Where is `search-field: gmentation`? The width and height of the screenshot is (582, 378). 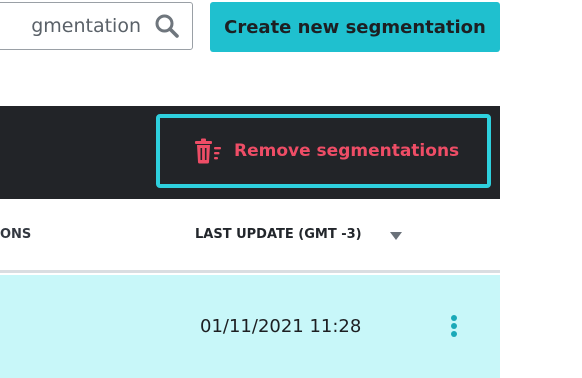 search-field: gmentation is located at coordinates (96, 26).